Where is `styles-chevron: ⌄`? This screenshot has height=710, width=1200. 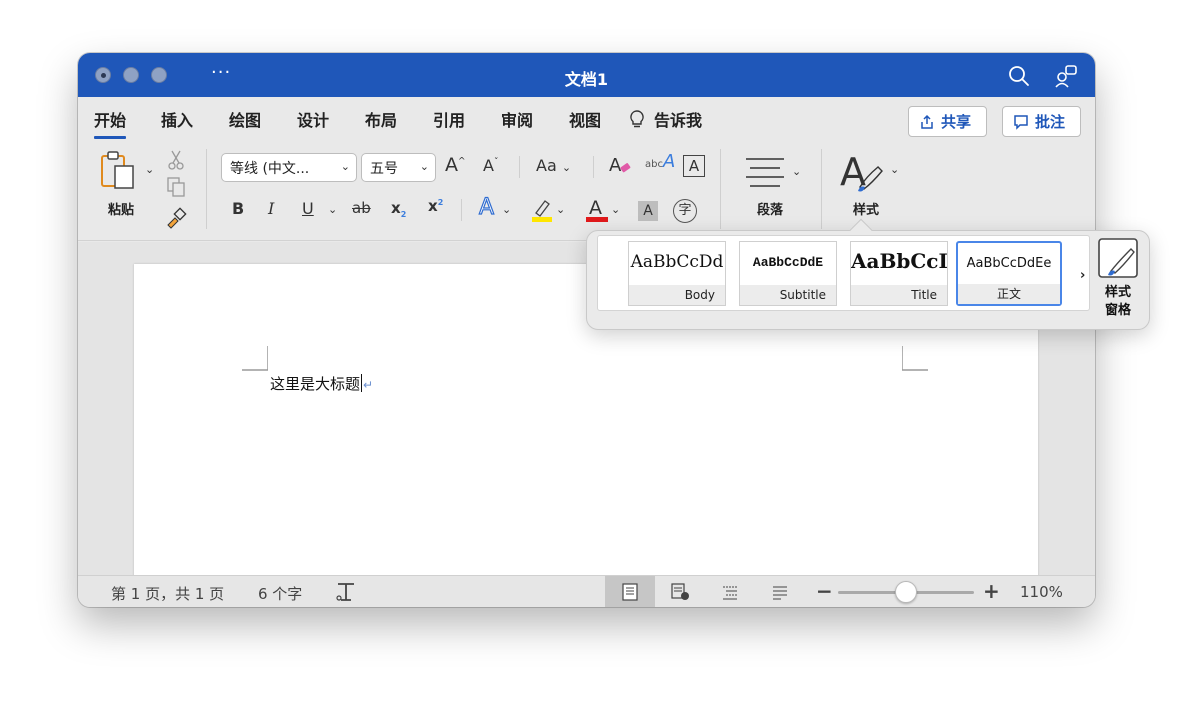 styles-chevron: ⌄ is located at coordinates (894, 169).